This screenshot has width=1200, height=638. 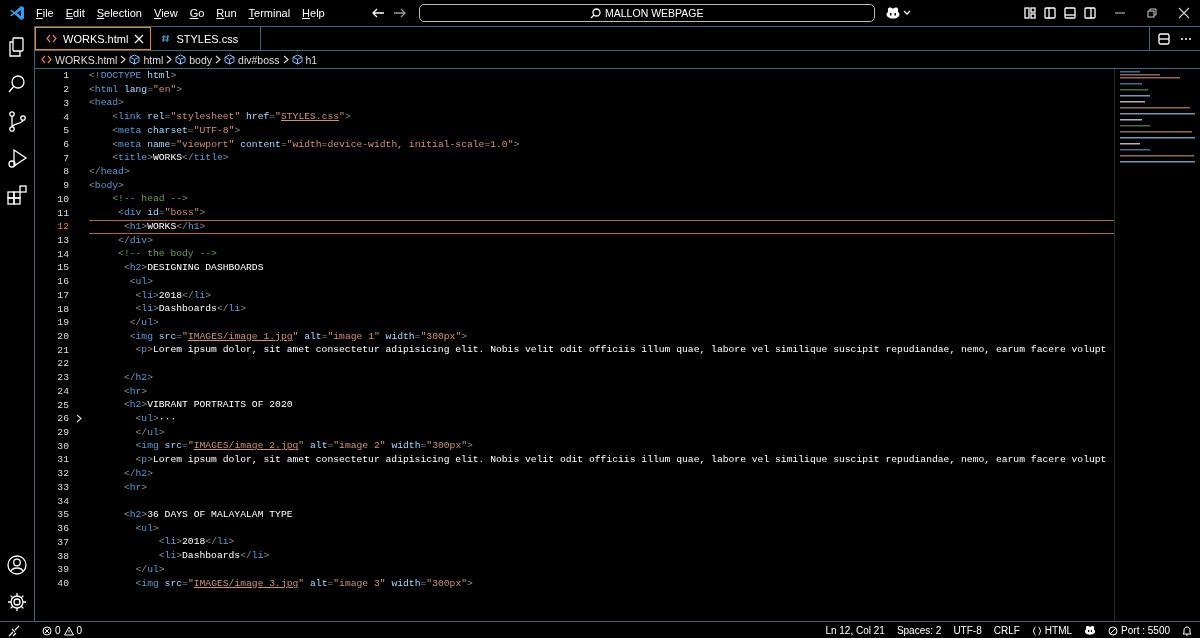 What do you see at coordinates (75, 13) in the screenshot?
I see `menu-item: Edit` at bounding box center [75, 13].